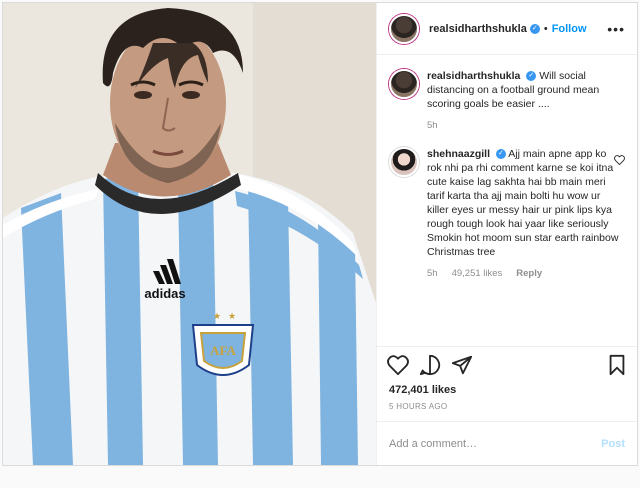 This screenshot has height=488, width=640. I want to click on add-comment-input, so click(495, 443).